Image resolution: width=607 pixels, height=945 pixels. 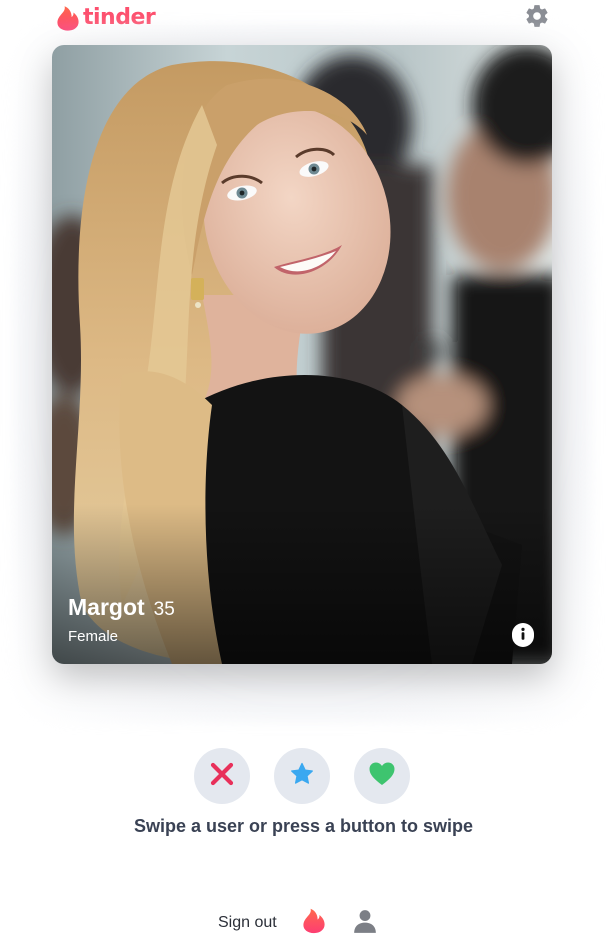 I want to click on nope-button, so click(x=222, y=776).